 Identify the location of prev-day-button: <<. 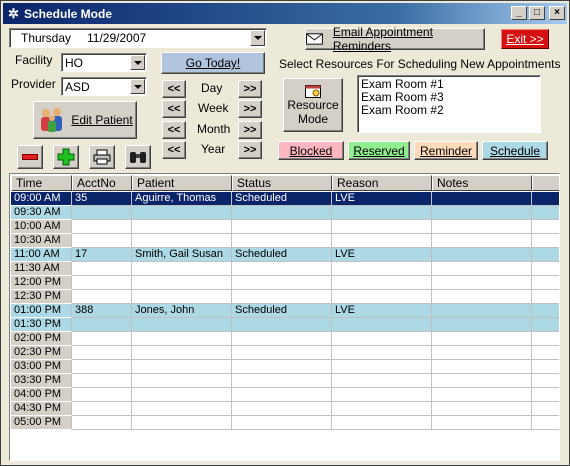
(174, 89).